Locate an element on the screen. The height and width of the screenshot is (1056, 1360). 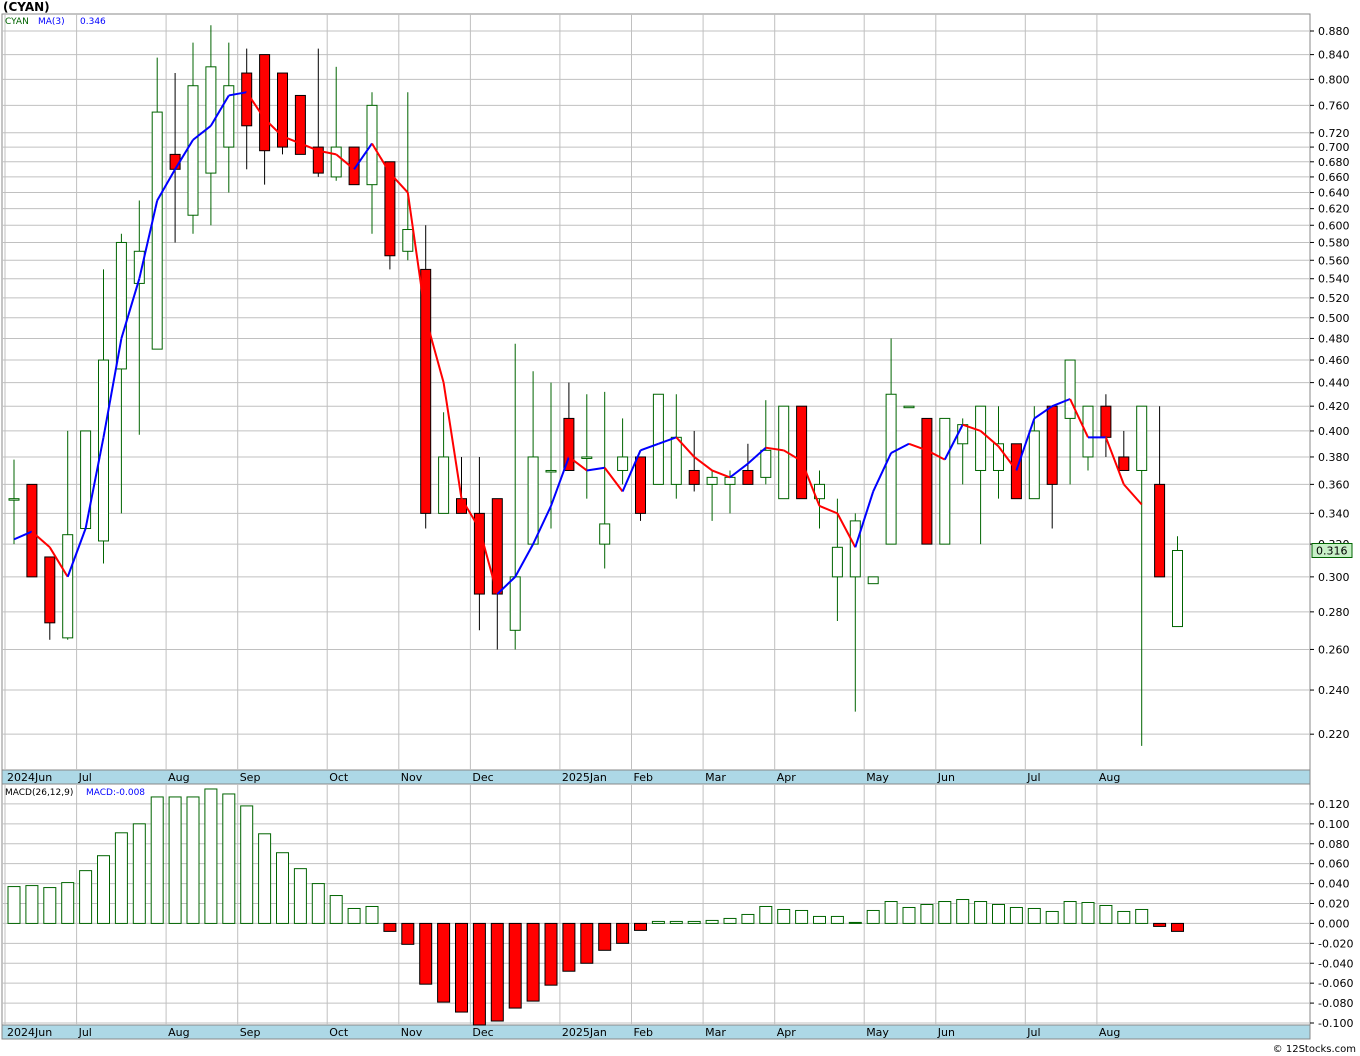
price-tick-label: 0.240 is located at coordinates (1334, 690).